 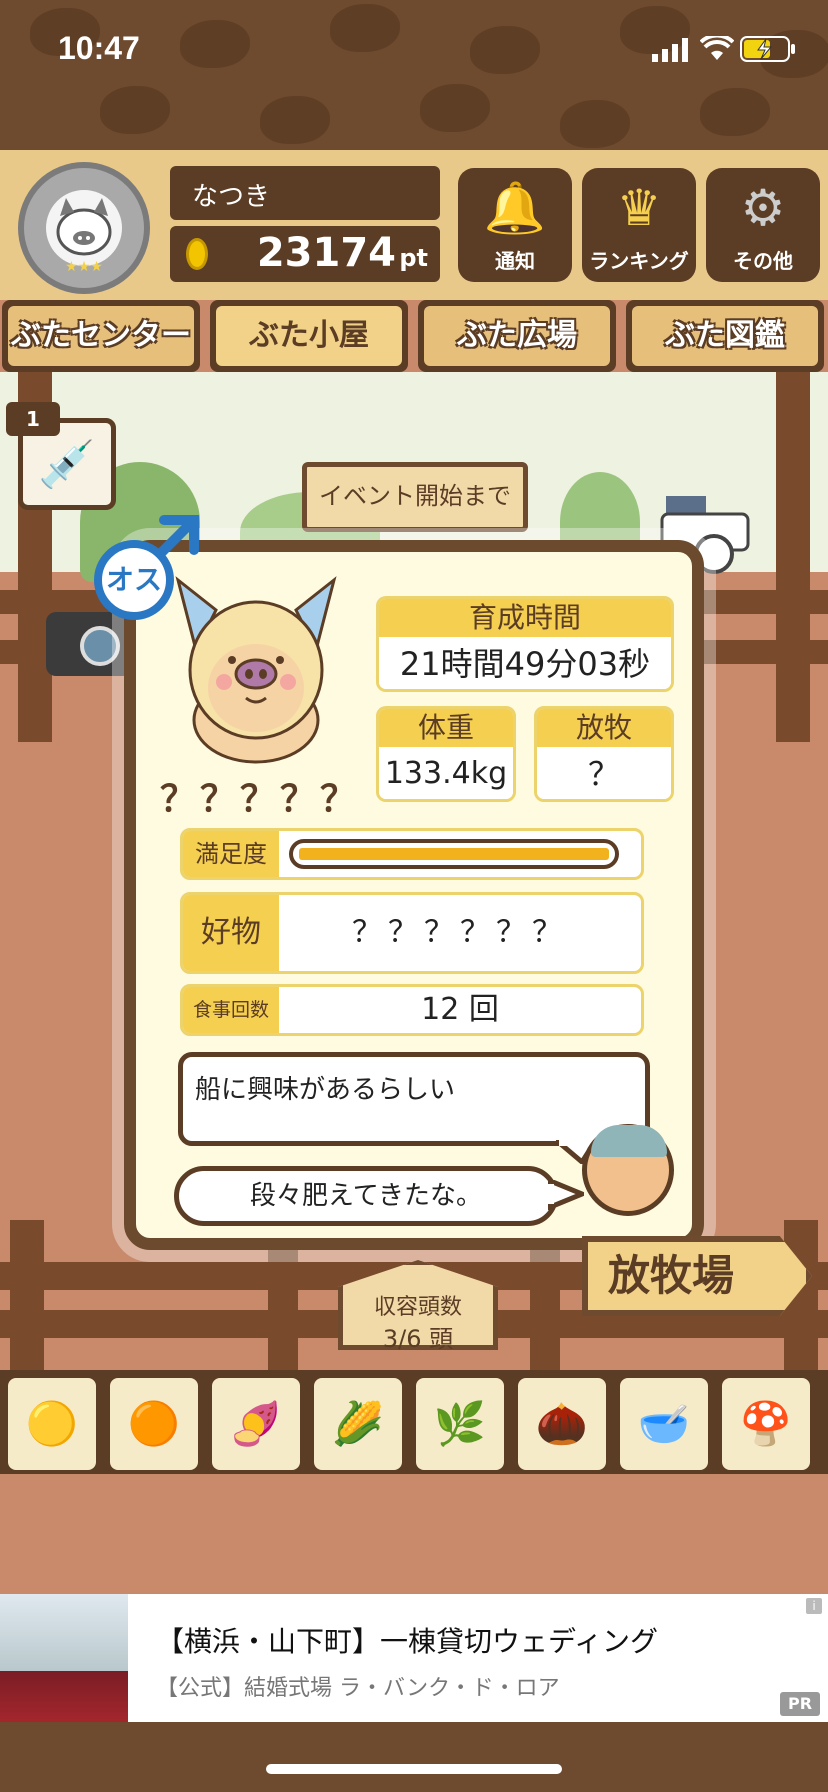 What do you see at coordinates (64, 1658) in the screenshot?
I see `ad-image` at bounding box center [64, 1658].